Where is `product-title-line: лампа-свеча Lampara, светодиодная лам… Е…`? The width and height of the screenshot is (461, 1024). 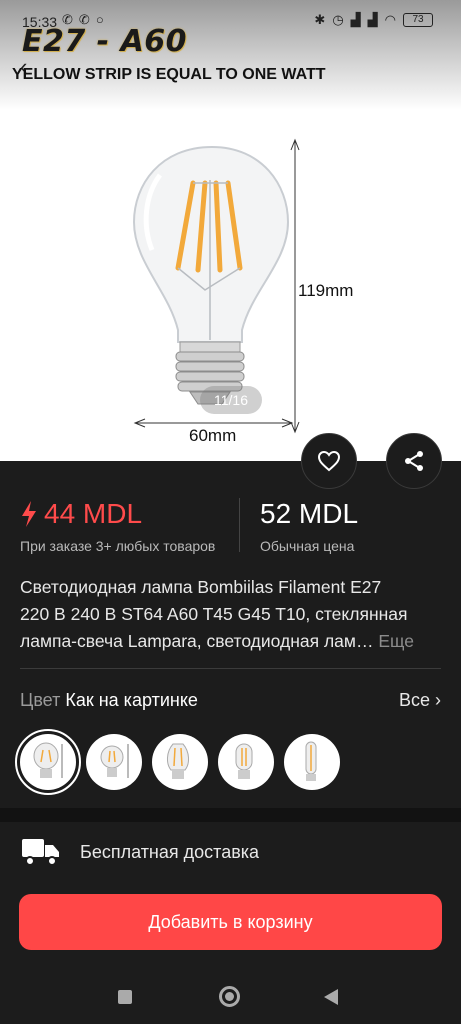 product-title-line: лампа-свеча Lampara, светодиодная лам… Е… is located at coordinates (232, 641).